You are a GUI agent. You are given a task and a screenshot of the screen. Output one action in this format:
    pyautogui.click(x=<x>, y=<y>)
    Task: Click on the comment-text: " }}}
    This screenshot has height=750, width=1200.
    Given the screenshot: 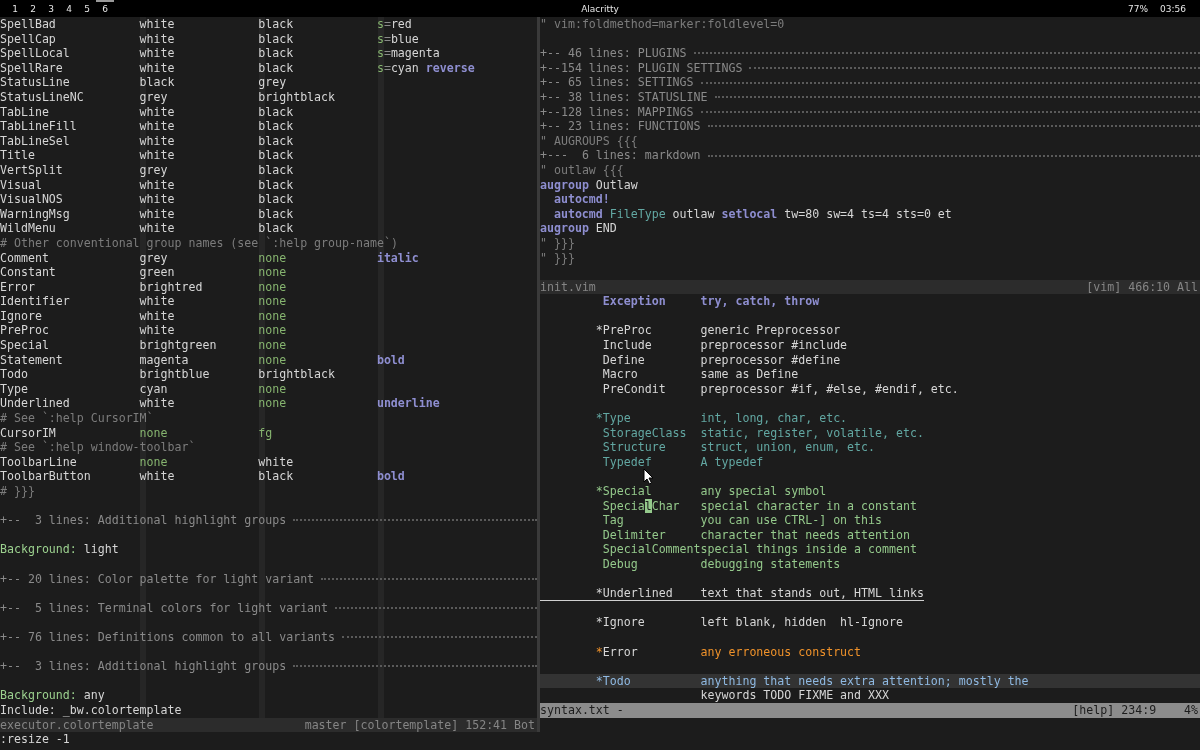 What is the action you would take?
    pyautogui.click(x=557, y=243)
    